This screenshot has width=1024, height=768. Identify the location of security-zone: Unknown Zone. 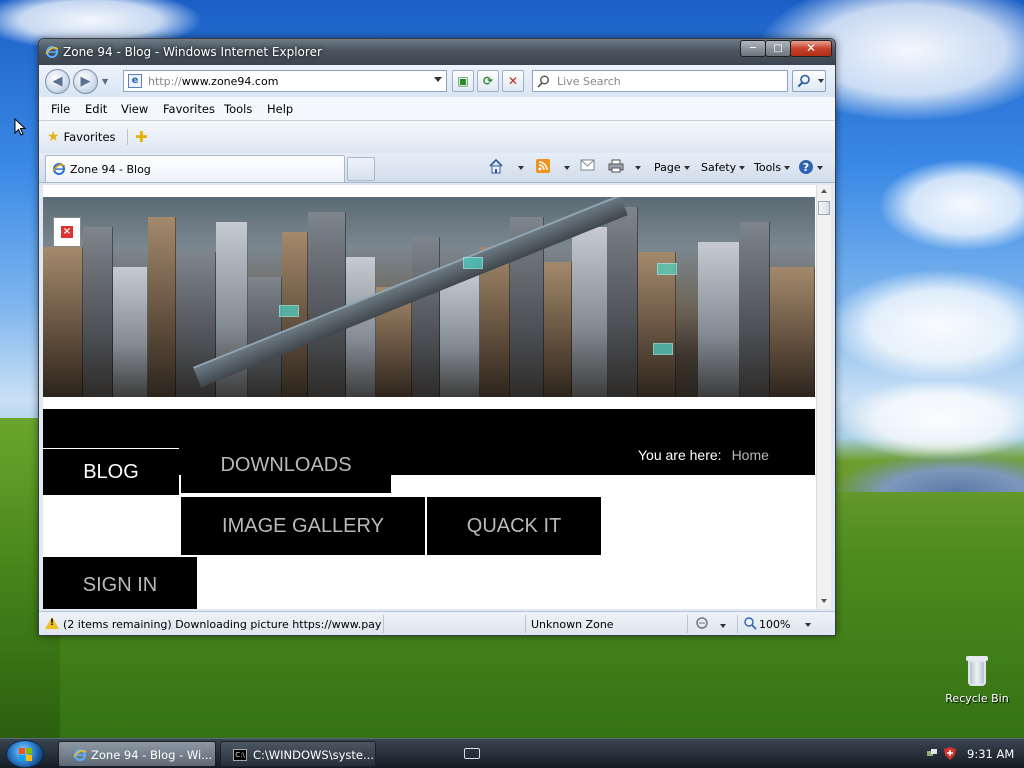
(572, 624).